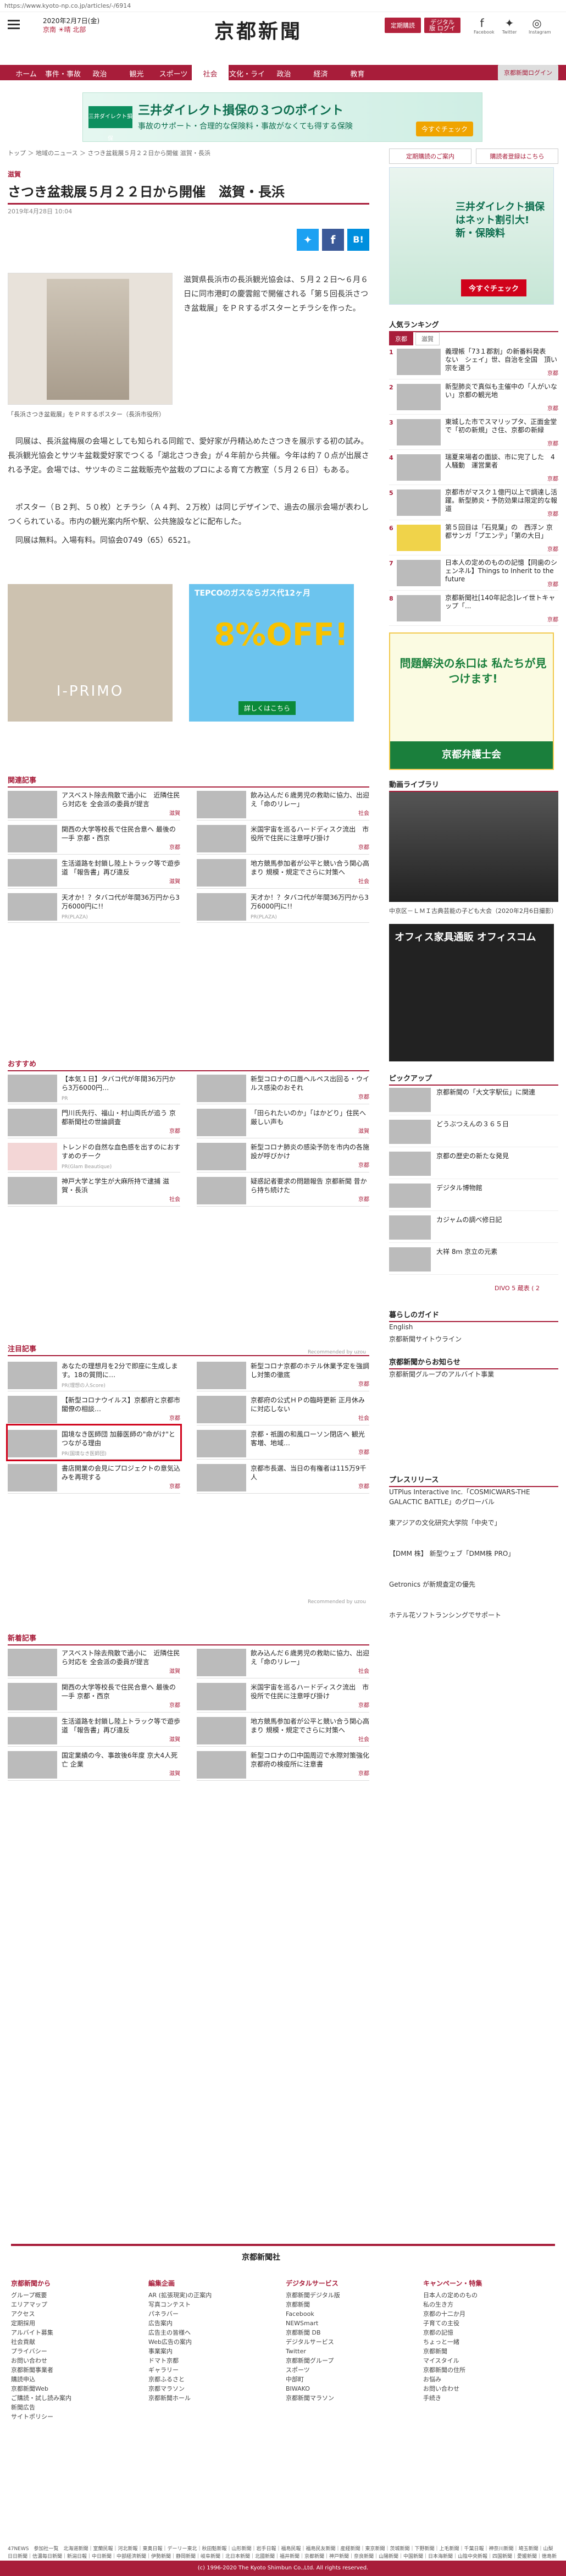 The width and height of the screenshot is (566, 2576). Describe the element at coordinates (484, 2360) in the screenshot. I see `footer-link: マイスタイル` at that location.